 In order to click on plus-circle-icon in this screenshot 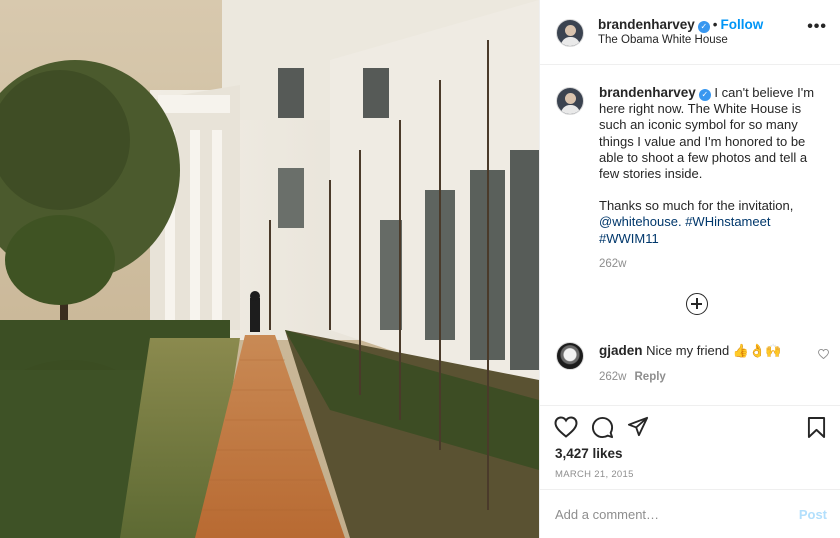, I will do `click(697, 304)`.